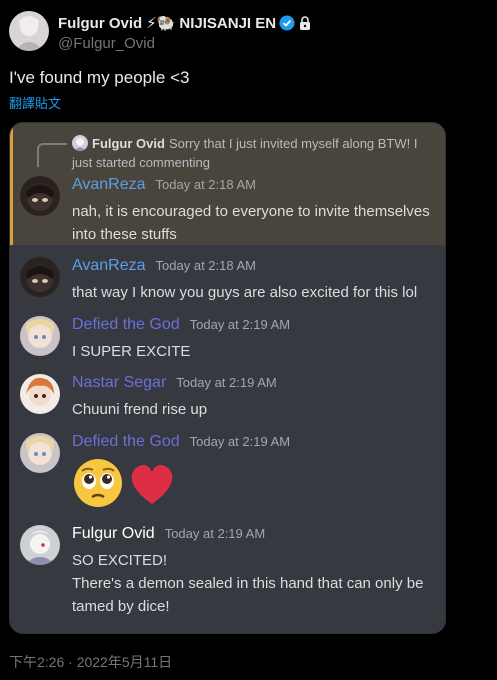 The width and height of the screenshot is (497, 680). Describe the element at coordinates (119, 383) in the screenshot. I see `message-author: Nastar Segar` at that location.